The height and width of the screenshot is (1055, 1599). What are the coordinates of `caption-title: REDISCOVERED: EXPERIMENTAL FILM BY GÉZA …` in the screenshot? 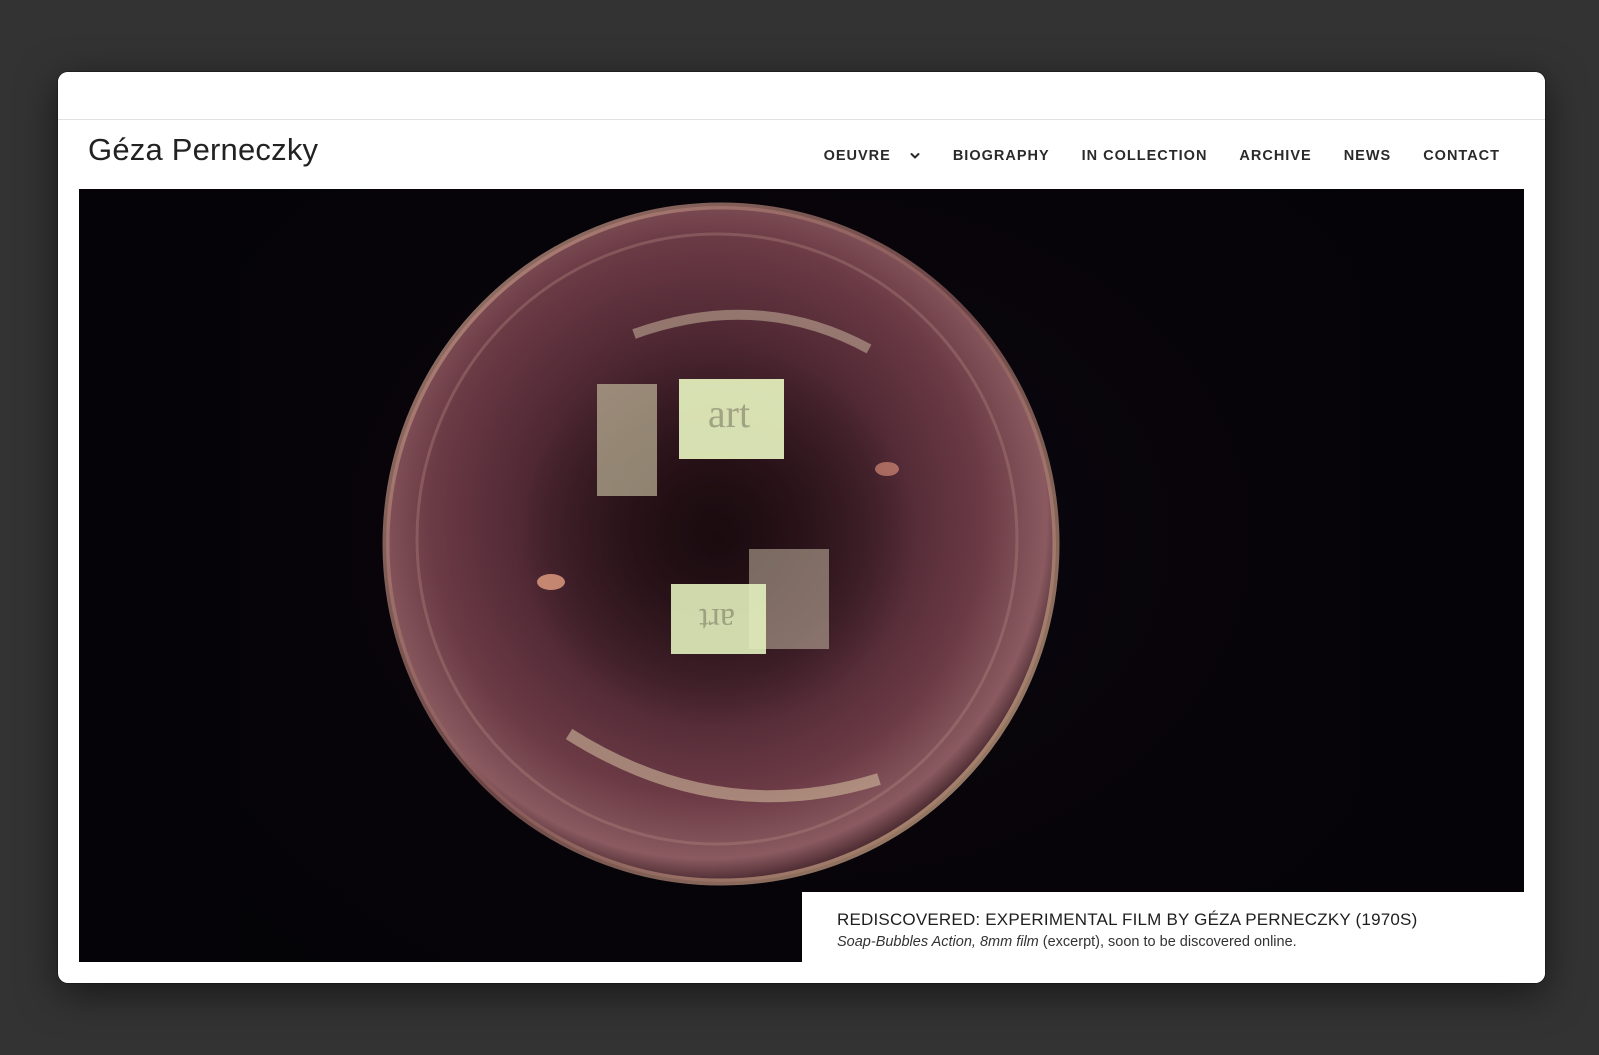 It's located at (1127, 920).